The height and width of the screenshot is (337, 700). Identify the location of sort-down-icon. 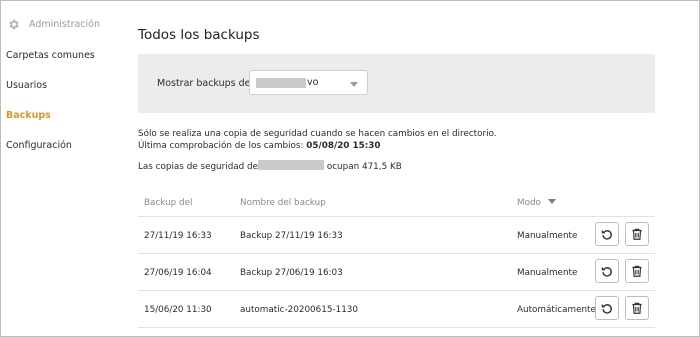
(552, 201).